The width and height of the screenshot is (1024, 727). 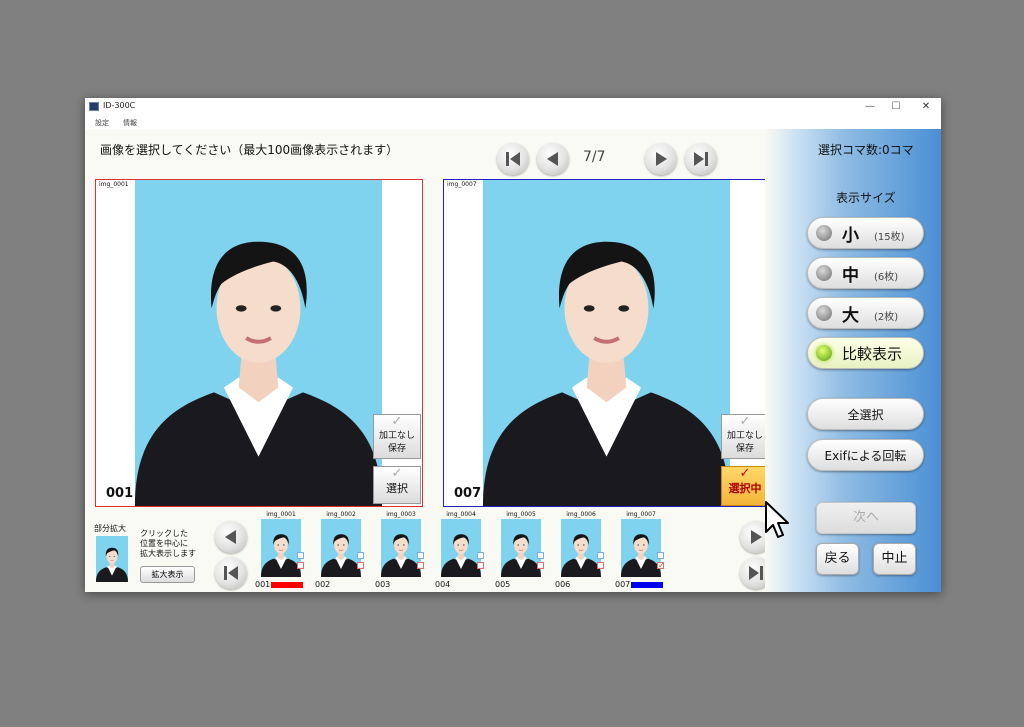 I want to click on first-page-button, so click(x=513, y=159).